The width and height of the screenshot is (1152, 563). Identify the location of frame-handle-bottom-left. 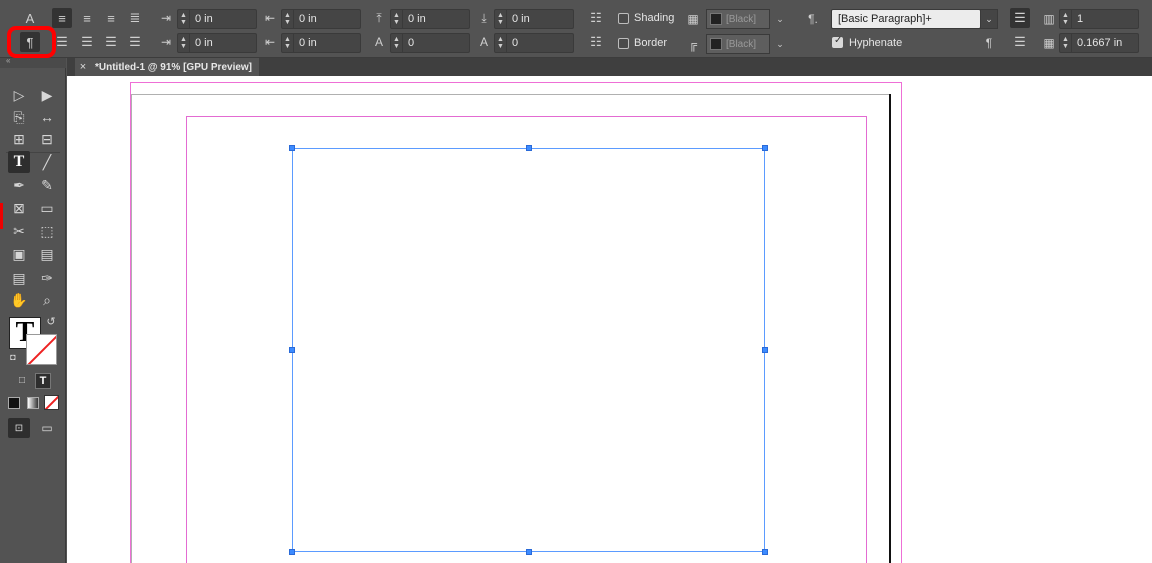
(292, 552).